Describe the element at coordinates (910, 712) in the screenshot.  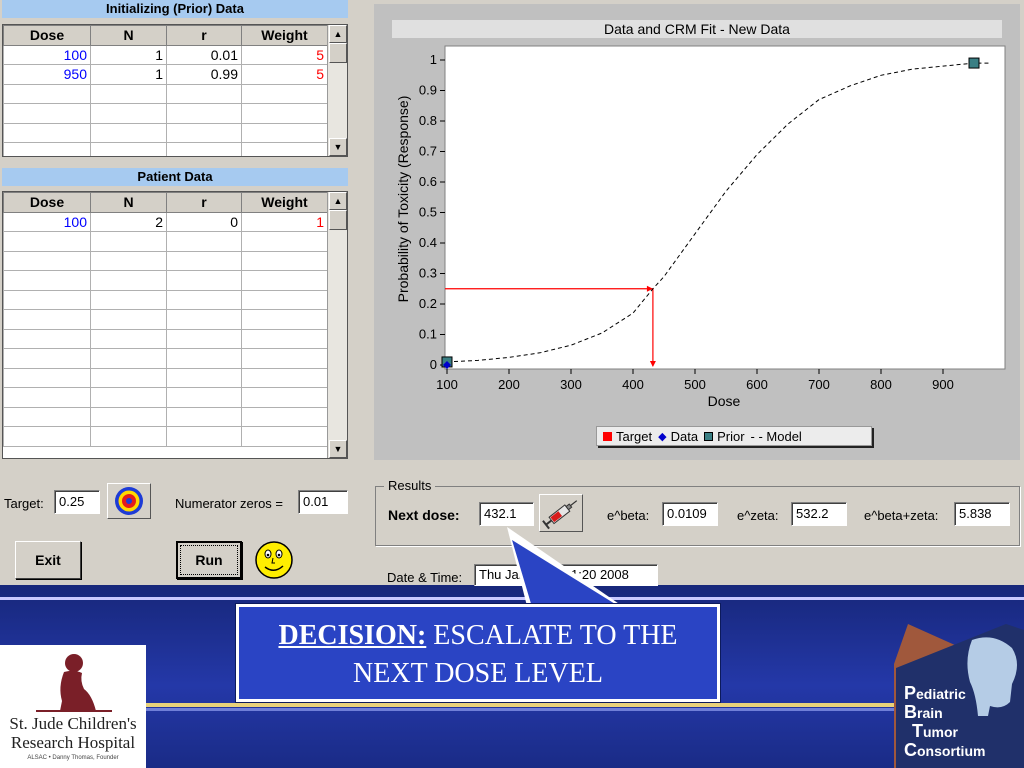
I see `pbtc-initial-b: B` at that location.